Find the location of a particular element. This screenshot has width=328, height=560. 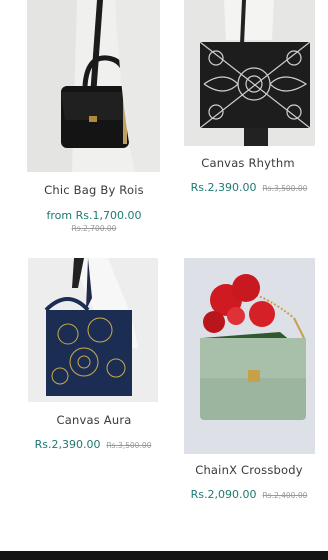

green-crossbody-with-roses-icon is located at coordinates (249, 356).